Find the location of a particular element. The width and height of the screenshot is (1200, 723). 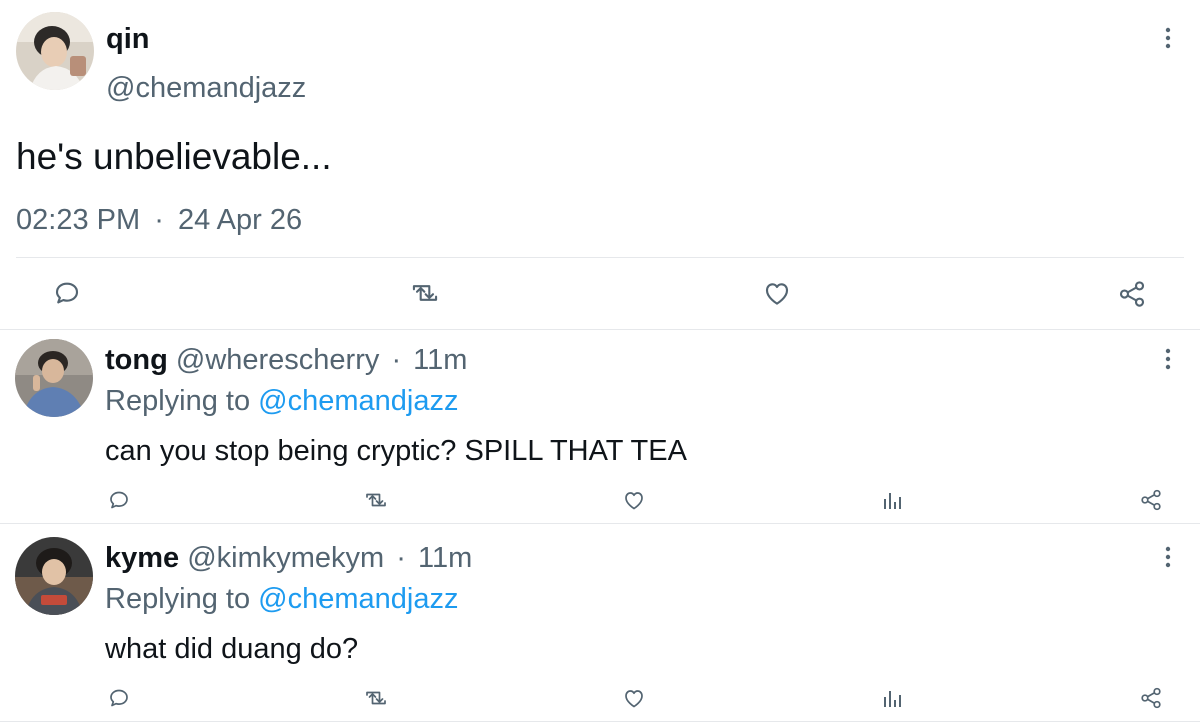

author-display-name: qin is located at coordinates (128, 39).